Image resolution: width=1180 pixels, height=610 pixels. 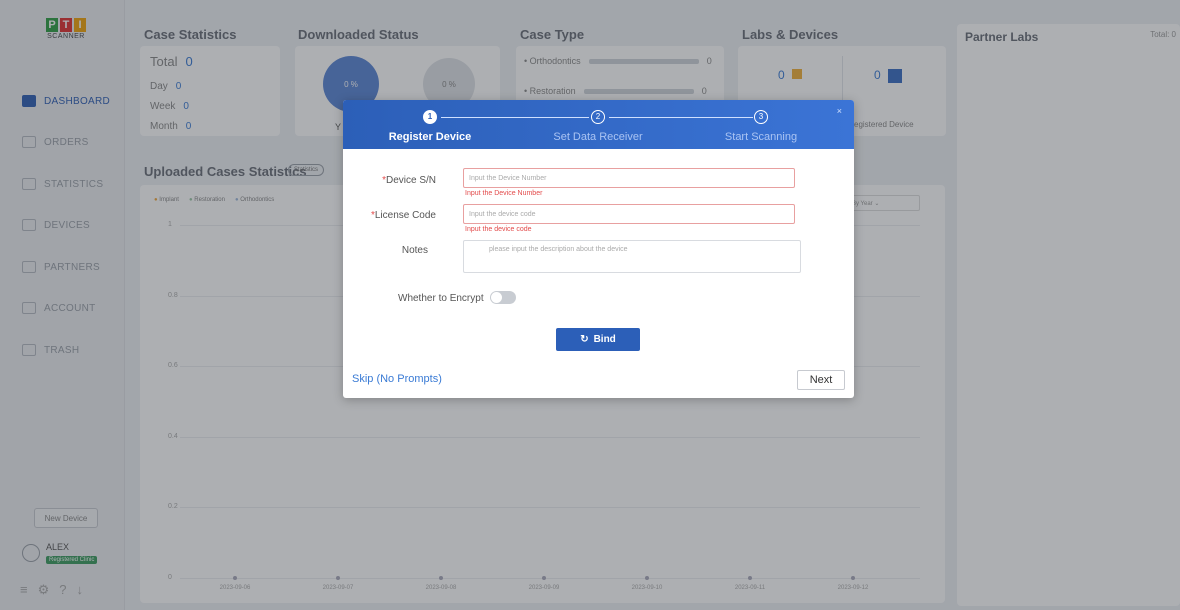 I want to click on license-code-input: Input the device code, so click(x=629, y=214).